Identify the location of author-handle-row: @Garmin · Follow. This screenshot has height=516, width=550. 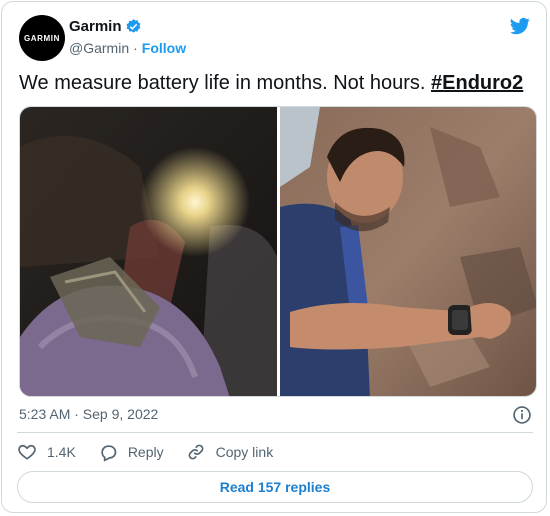
(127, 48).